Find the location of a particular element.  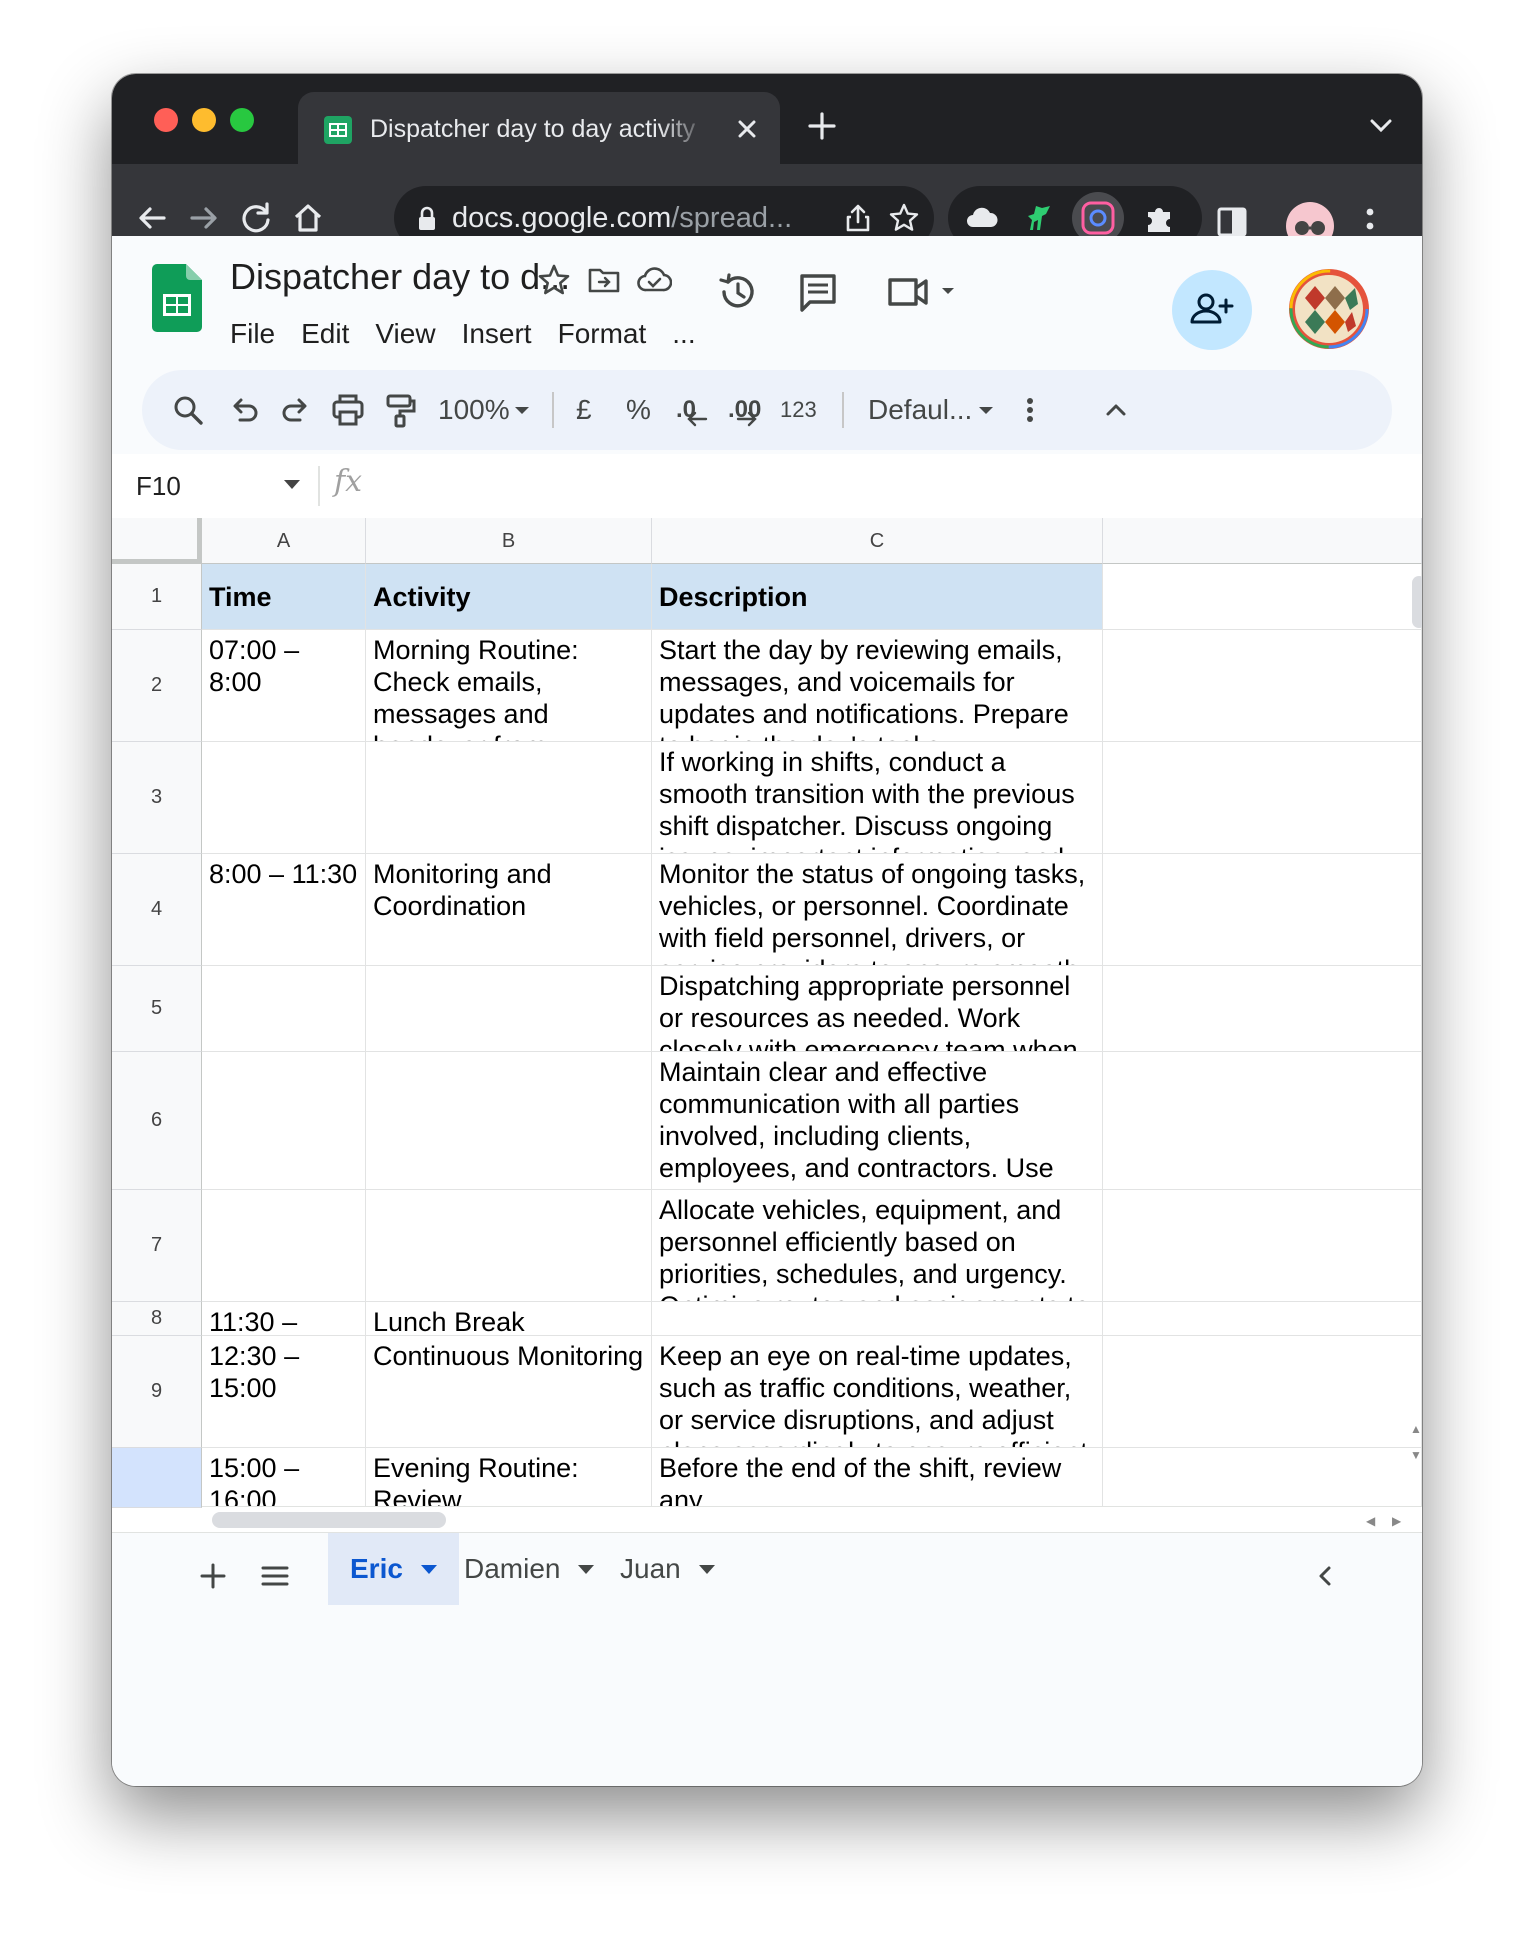

star-icon is located at coordinates (554, 280).